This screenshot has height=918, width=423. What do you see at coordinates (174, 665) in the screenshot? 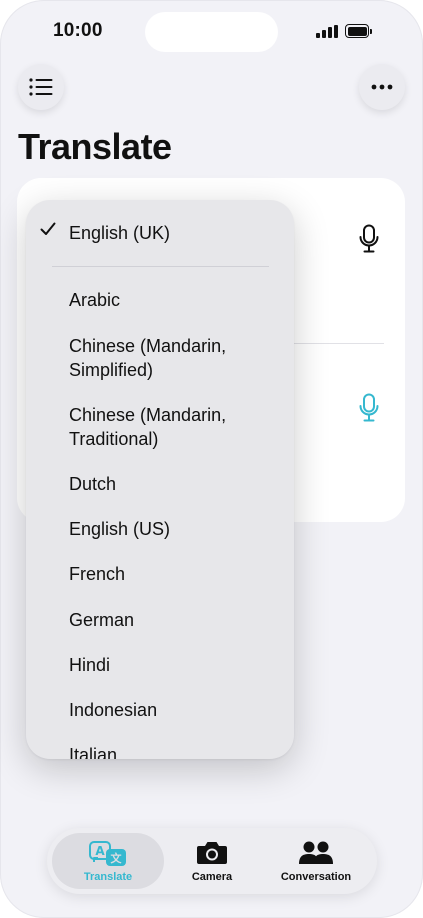
I see `language-option: Hindi` at bounding box center [174, 665].